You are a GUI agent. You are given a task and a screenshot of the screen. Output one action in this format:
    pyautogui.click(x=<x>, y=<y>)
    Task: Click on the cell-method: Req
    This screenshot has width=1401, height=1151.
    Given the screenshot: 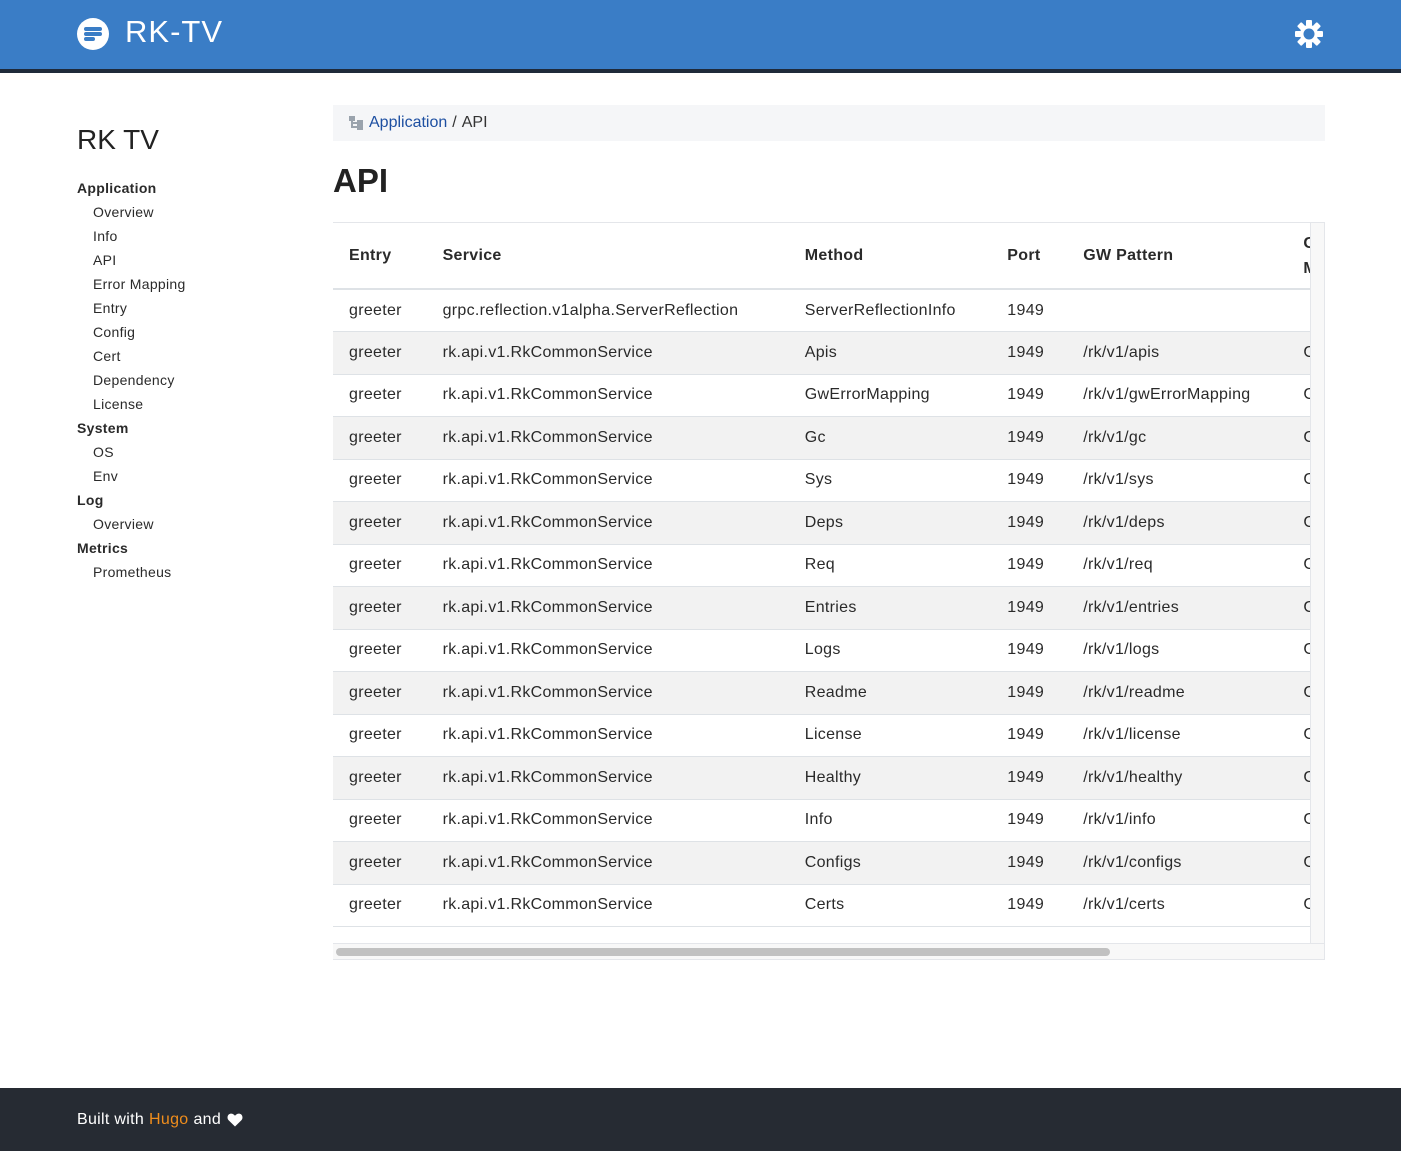 What is the action you would take?
    pyautogui.click(x=890, y=565)
    